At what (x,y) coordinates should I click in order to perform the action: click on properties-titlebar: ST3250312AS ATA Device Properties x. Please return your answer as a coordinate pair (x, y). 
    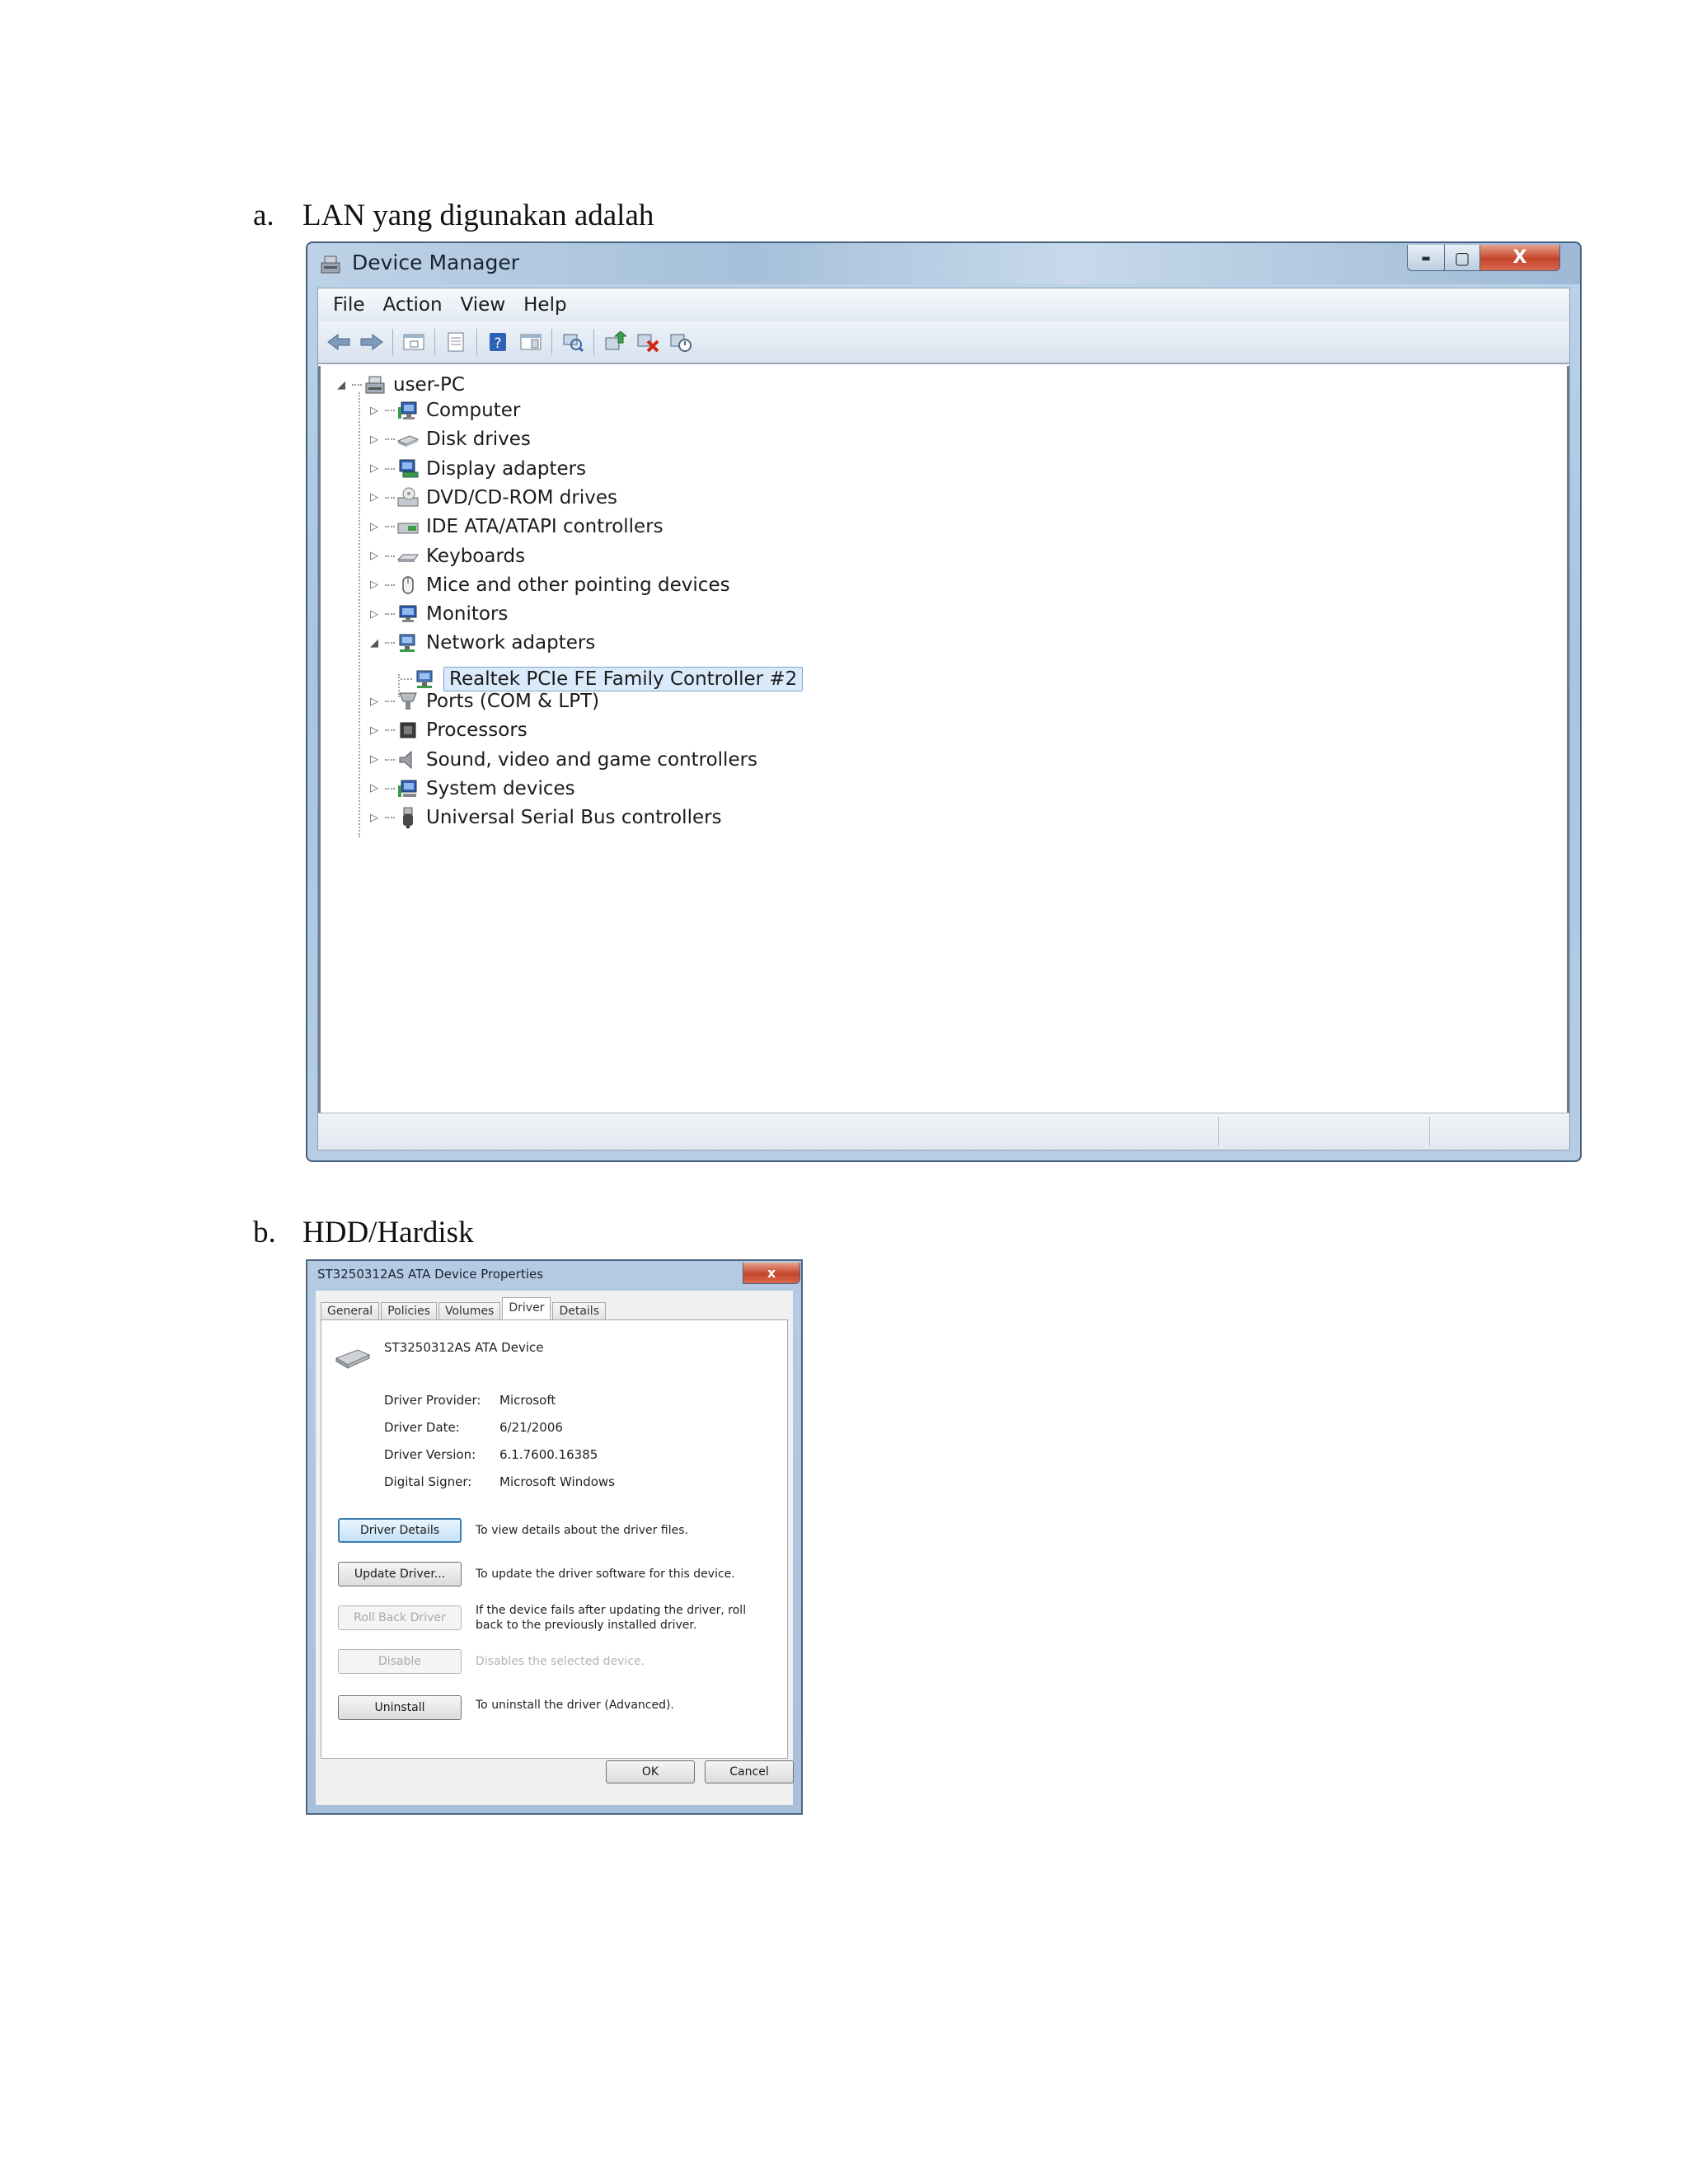
    Looking at the image, I should click on (554, 1275).